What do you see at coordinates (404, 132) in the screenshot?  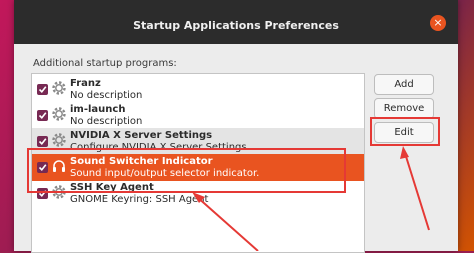 I see `edit-button: Edit` at bounding box center [404, 132].